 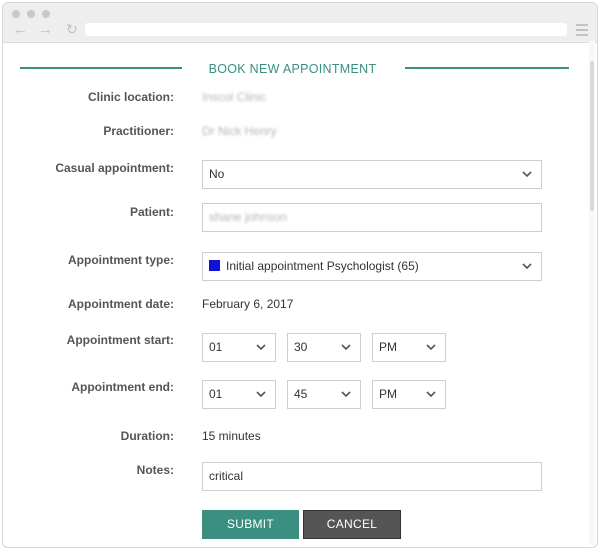 I want to click on notes-label: Notes:, so click(x=155, y=470).